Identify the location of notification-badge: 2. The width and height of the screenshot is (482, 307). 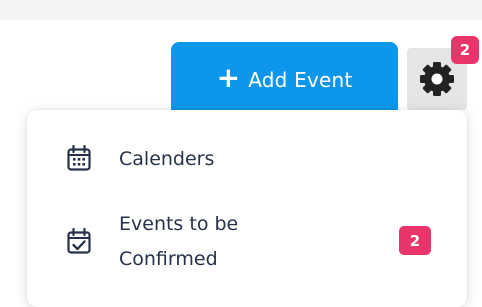
(465, 50).